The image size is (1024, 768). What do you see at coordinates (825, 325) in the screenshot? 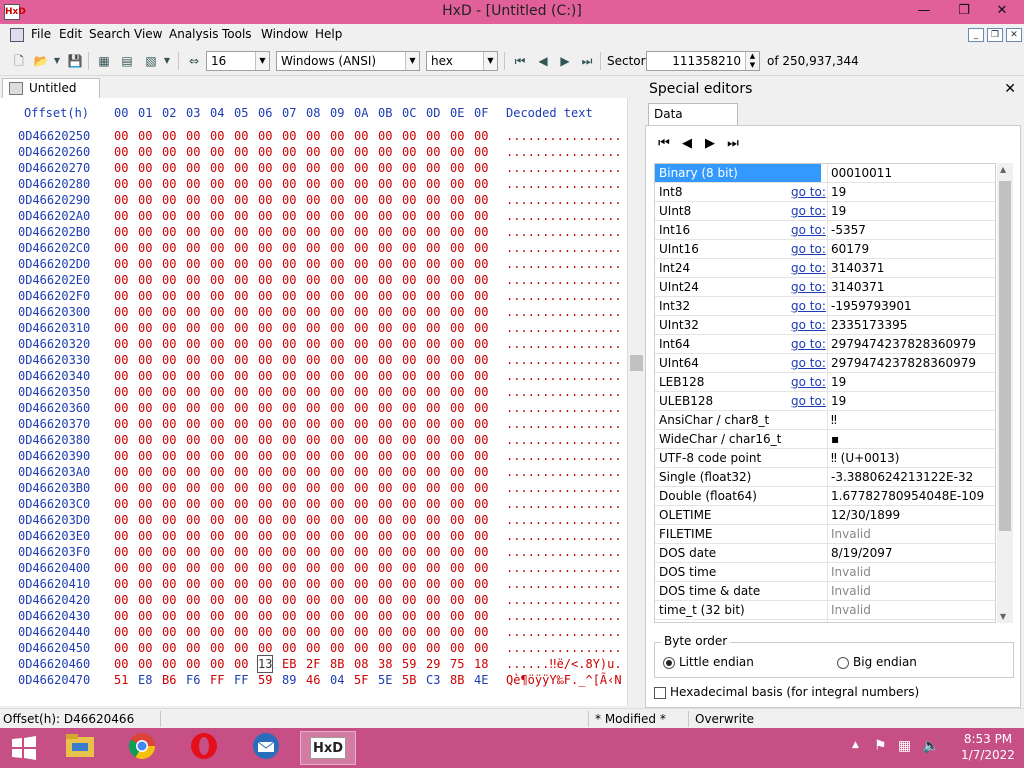
I see `inspector-row: UInt32 go to: 2335173395` at bounding box center [825, 325].